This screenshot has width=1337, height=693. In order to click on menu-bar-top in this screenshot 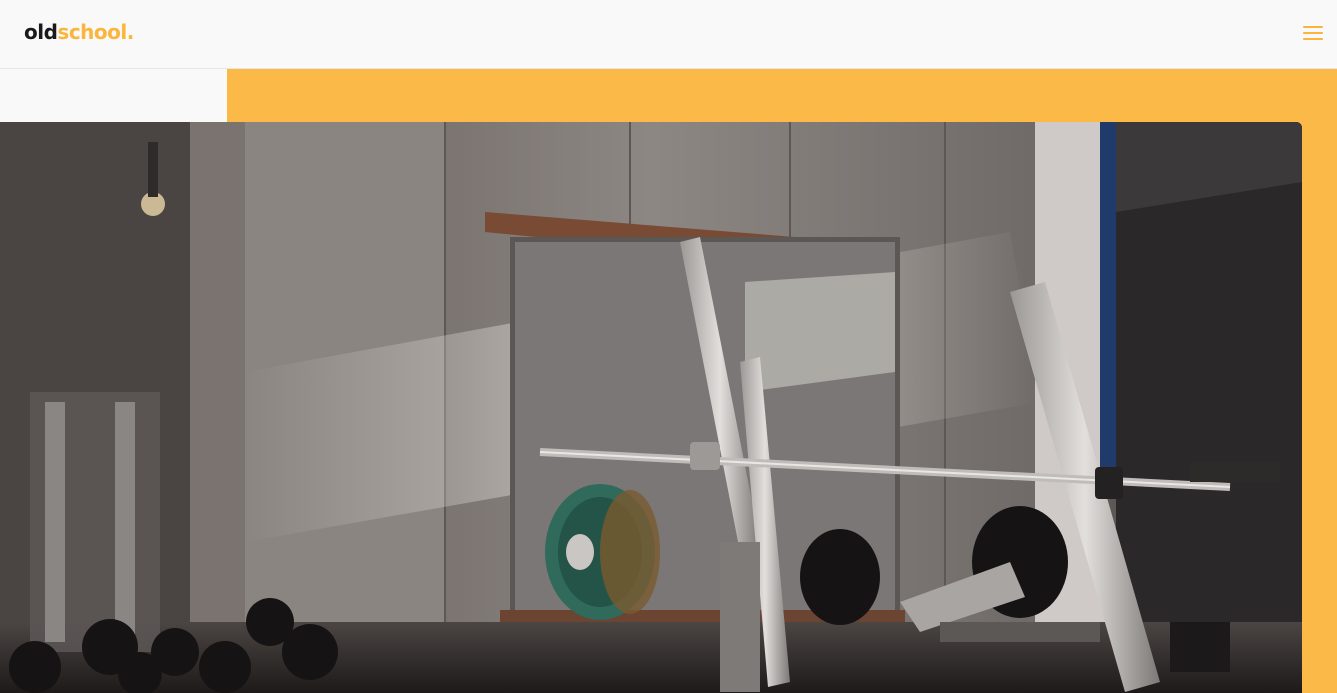, I will do `click(1313, 27)`.